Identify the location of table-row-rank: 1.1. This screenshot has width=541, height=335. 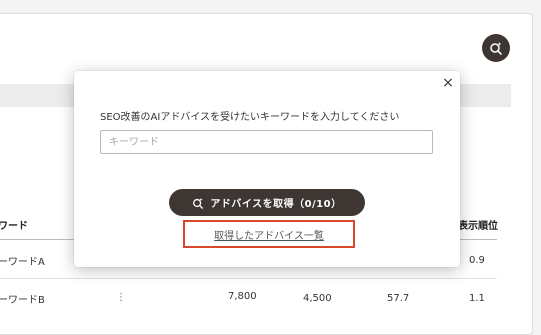
(477, 298).